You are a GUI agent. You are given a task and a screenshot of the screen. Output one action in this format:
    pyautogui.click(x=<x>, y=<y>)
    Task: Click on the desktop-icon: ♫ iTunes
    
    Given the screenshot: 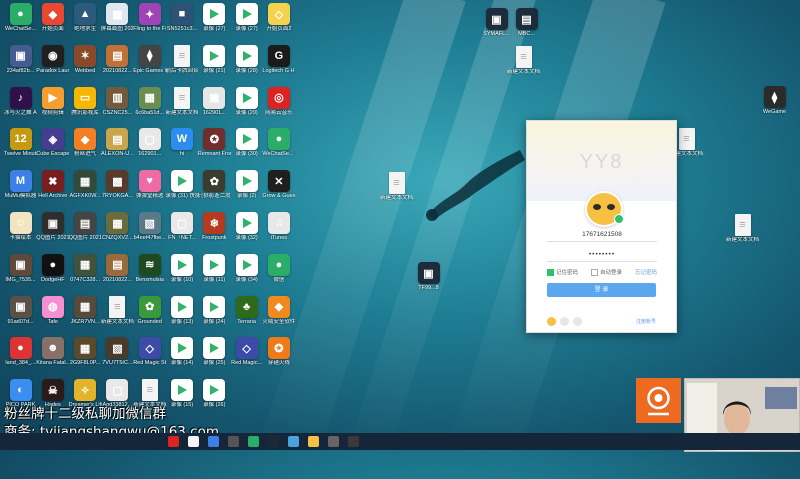 What is the action you would take?
    pyautogui.click(x=278, y=226)
    